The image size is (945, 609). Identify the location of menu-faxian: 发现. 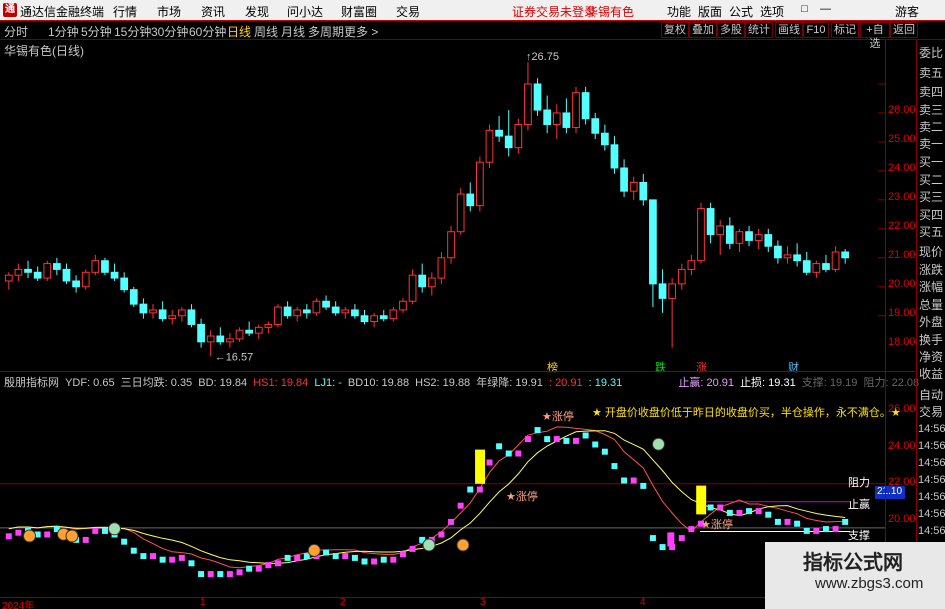
(257, 11).